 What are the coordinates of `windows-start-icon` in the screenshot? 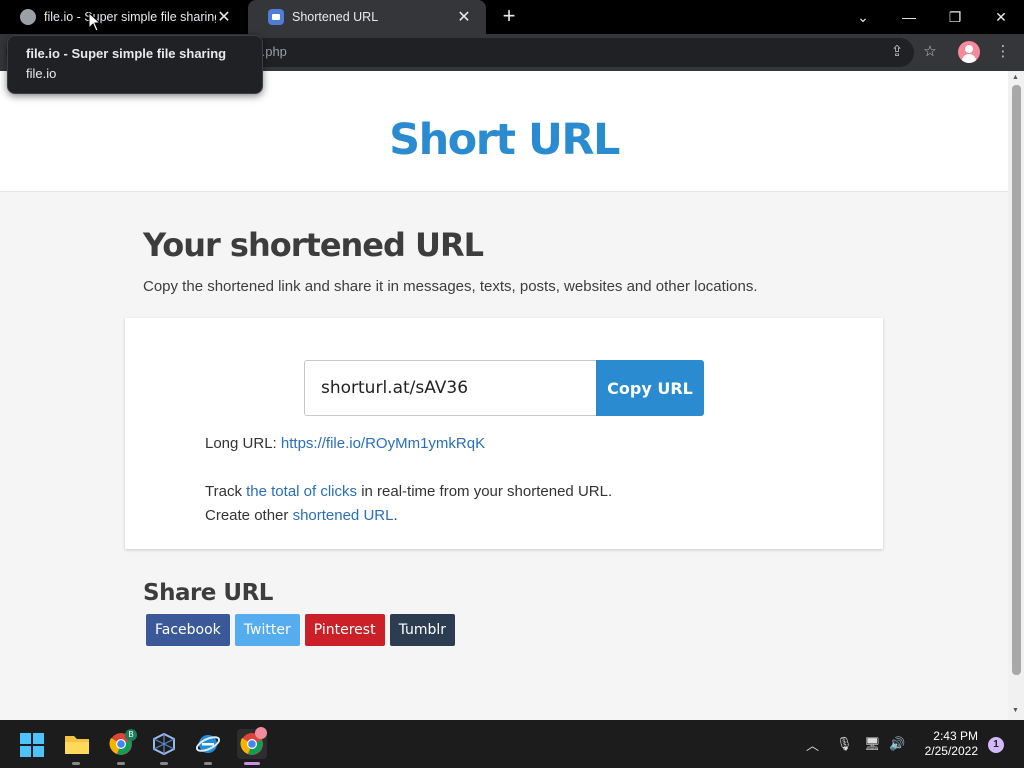 It's located at (32, 745).